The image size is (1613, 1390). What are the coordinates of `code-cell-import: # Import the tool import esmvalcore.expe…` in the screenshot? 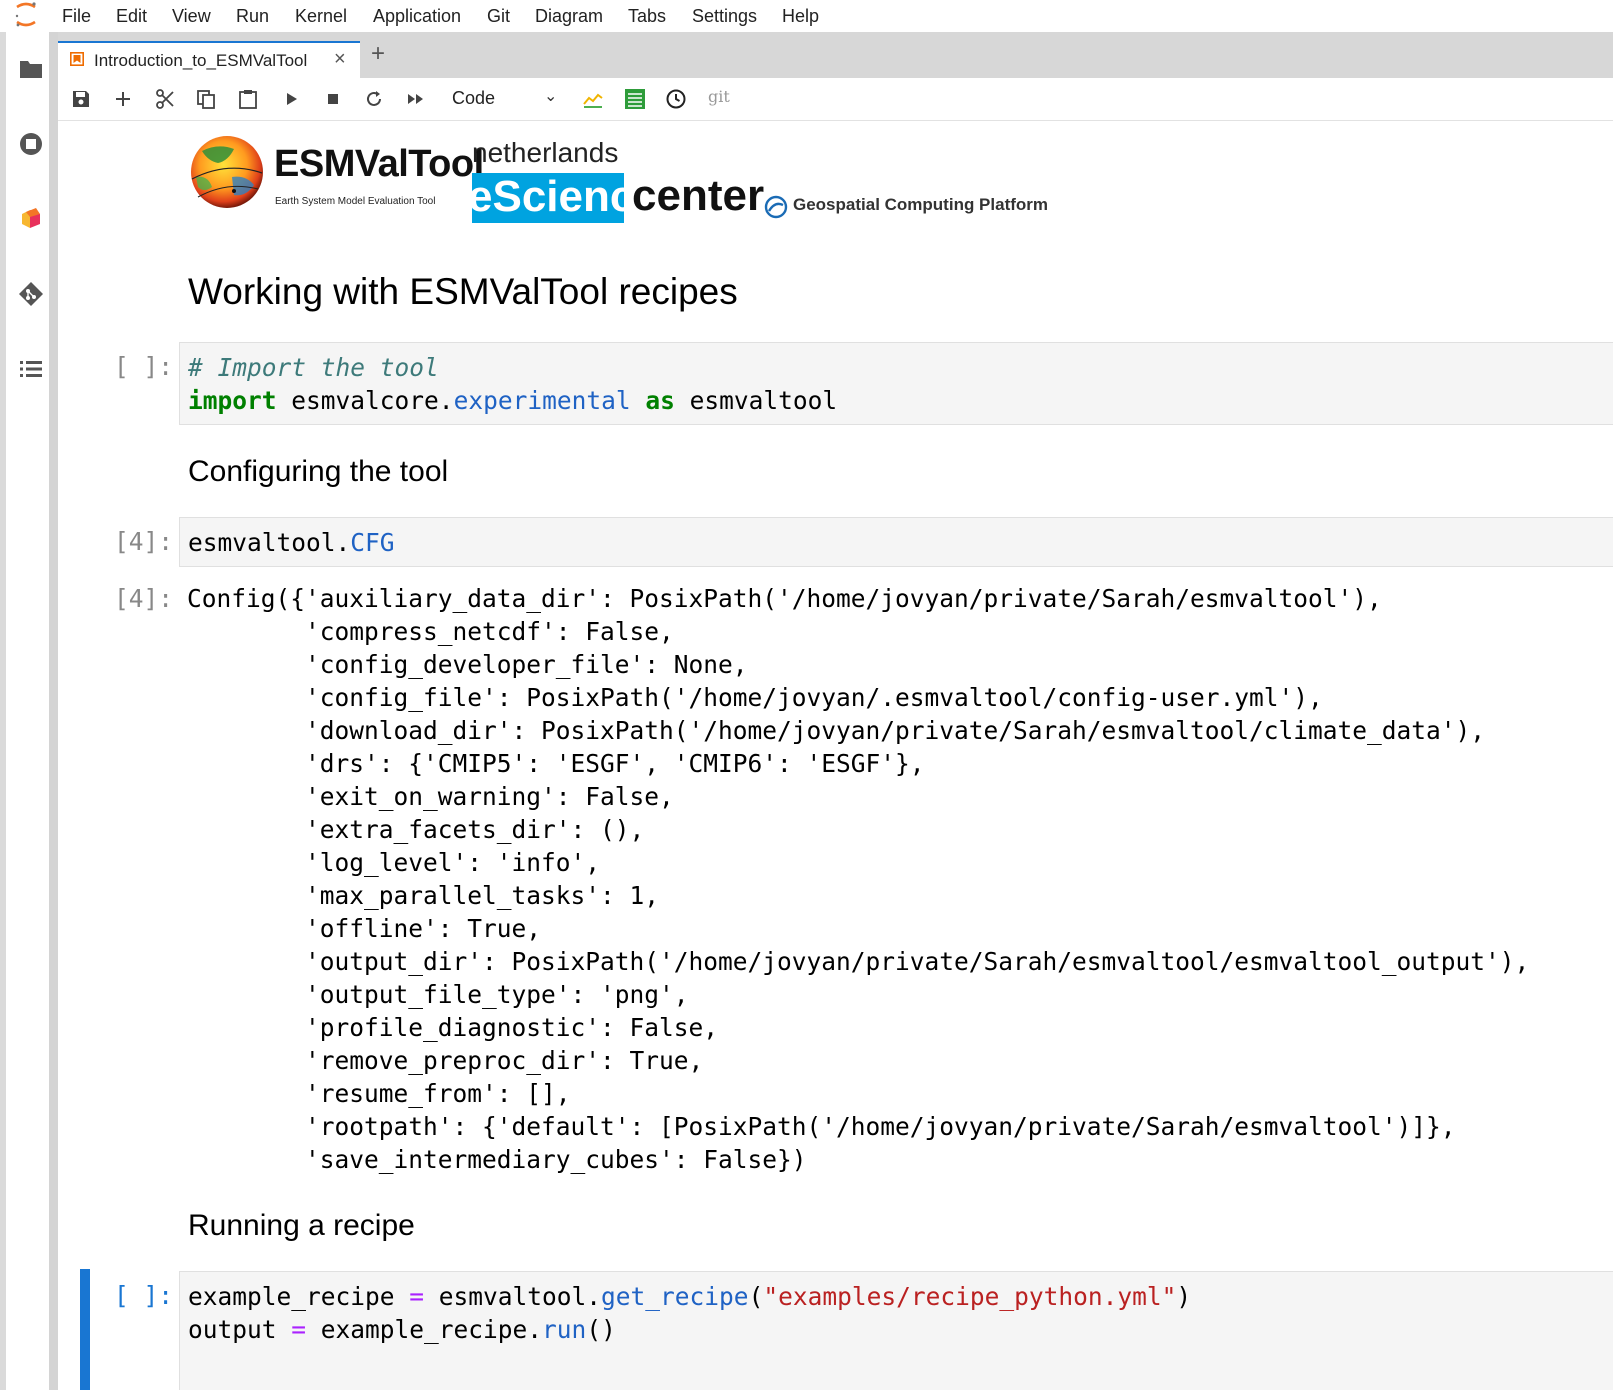 It's located at (896, 383).